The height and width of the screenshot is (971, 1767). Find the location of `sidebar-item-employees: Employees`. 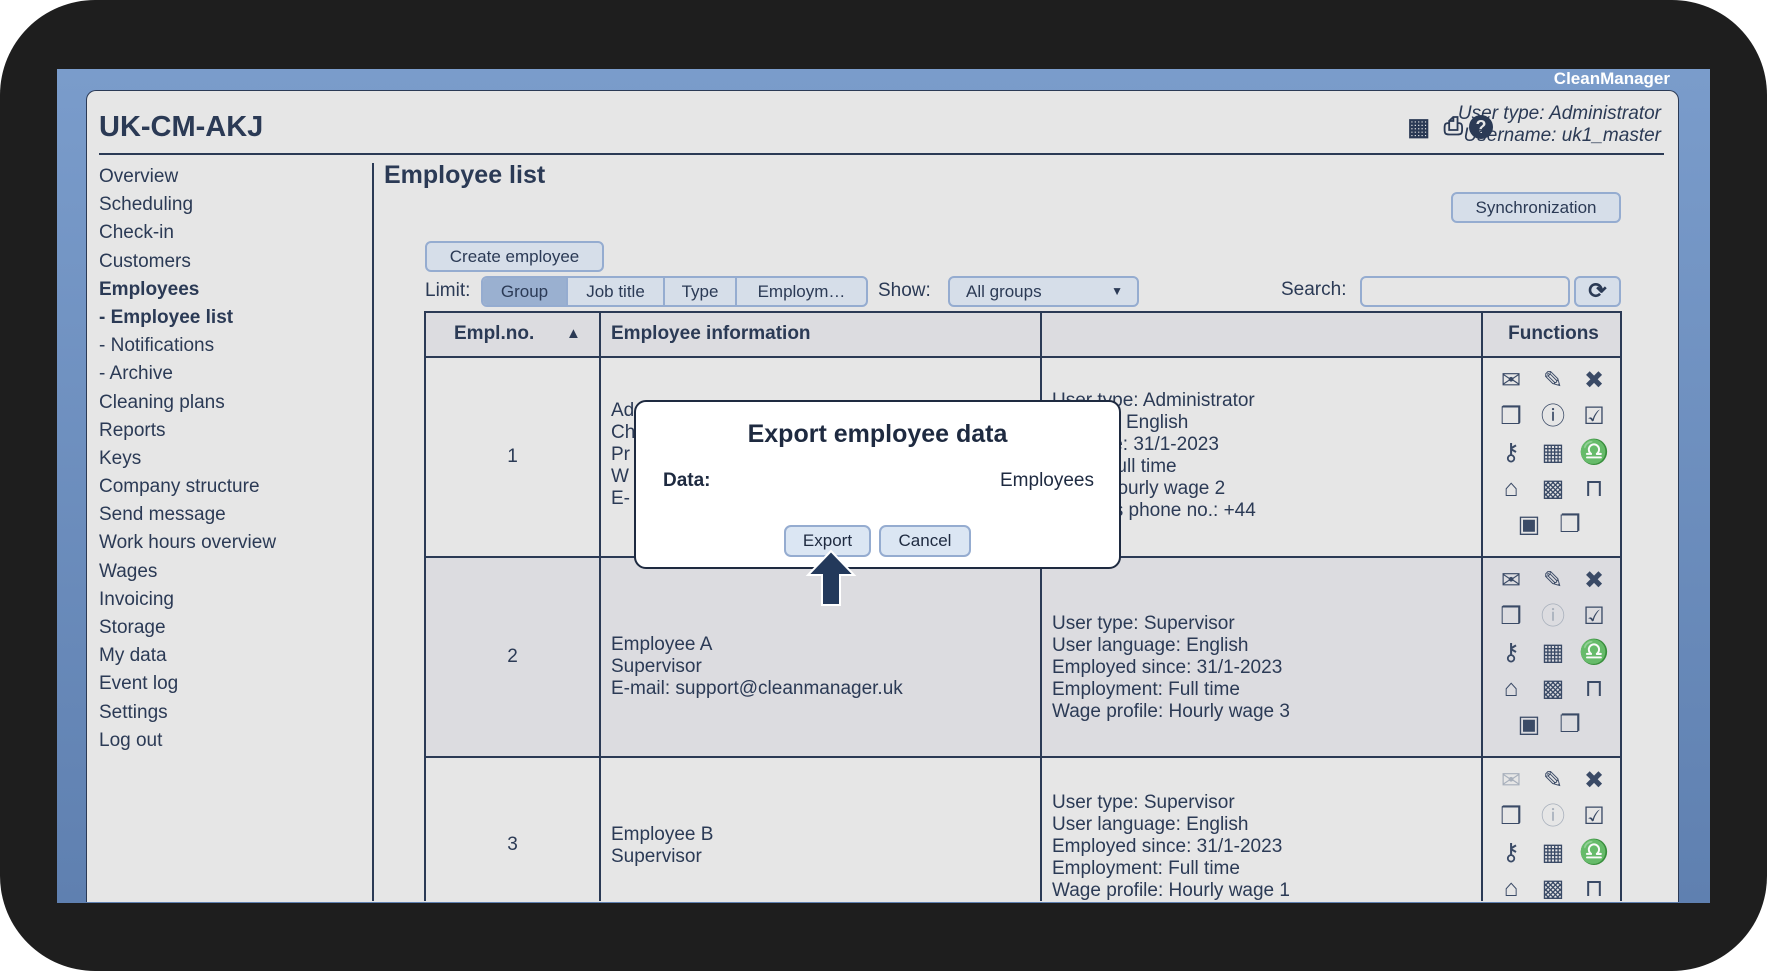

sidebar-item-employees: Employees is located at coordinates (187, 290).